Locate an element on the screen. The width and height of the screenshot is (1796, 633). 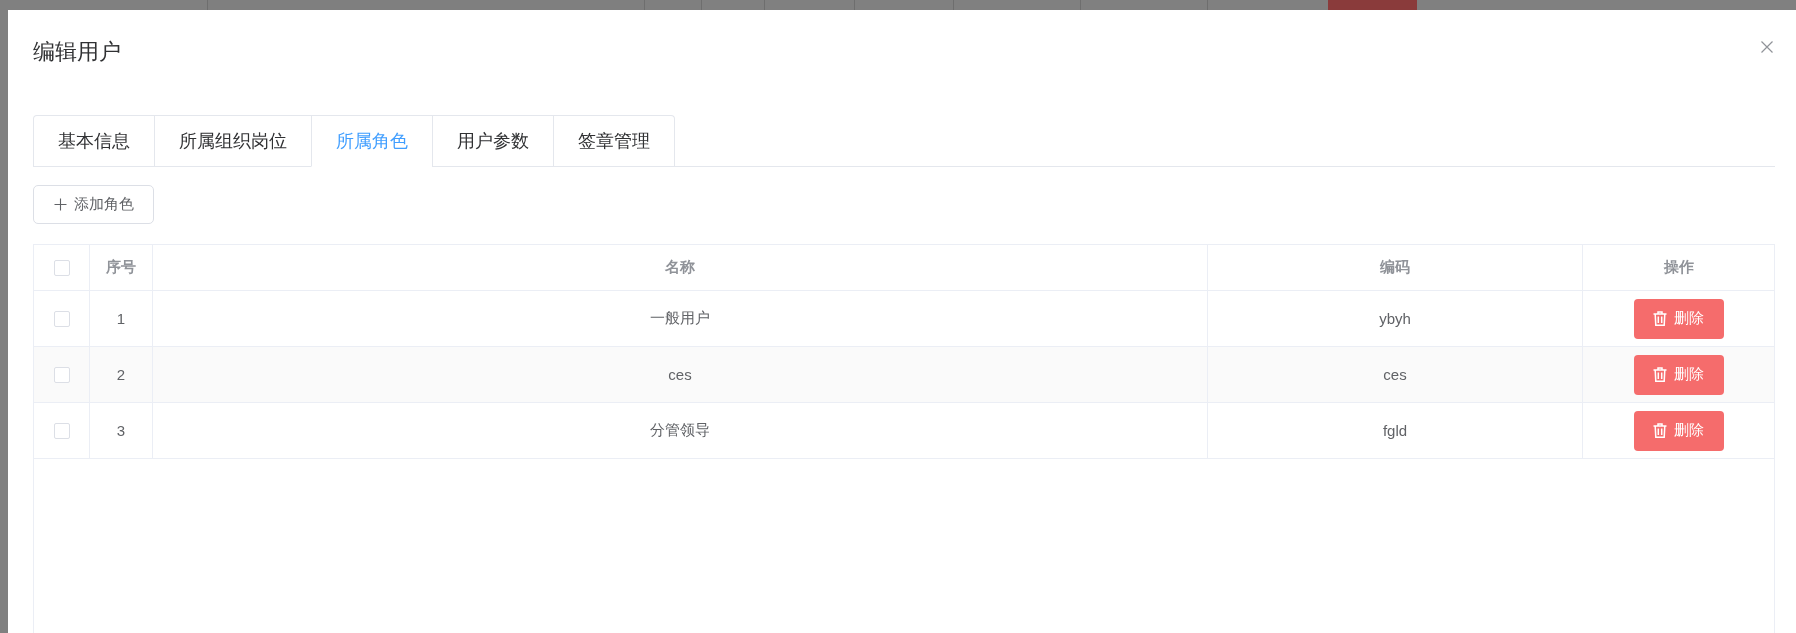
tab: 基本信息 is located at coordinates (94, 141).